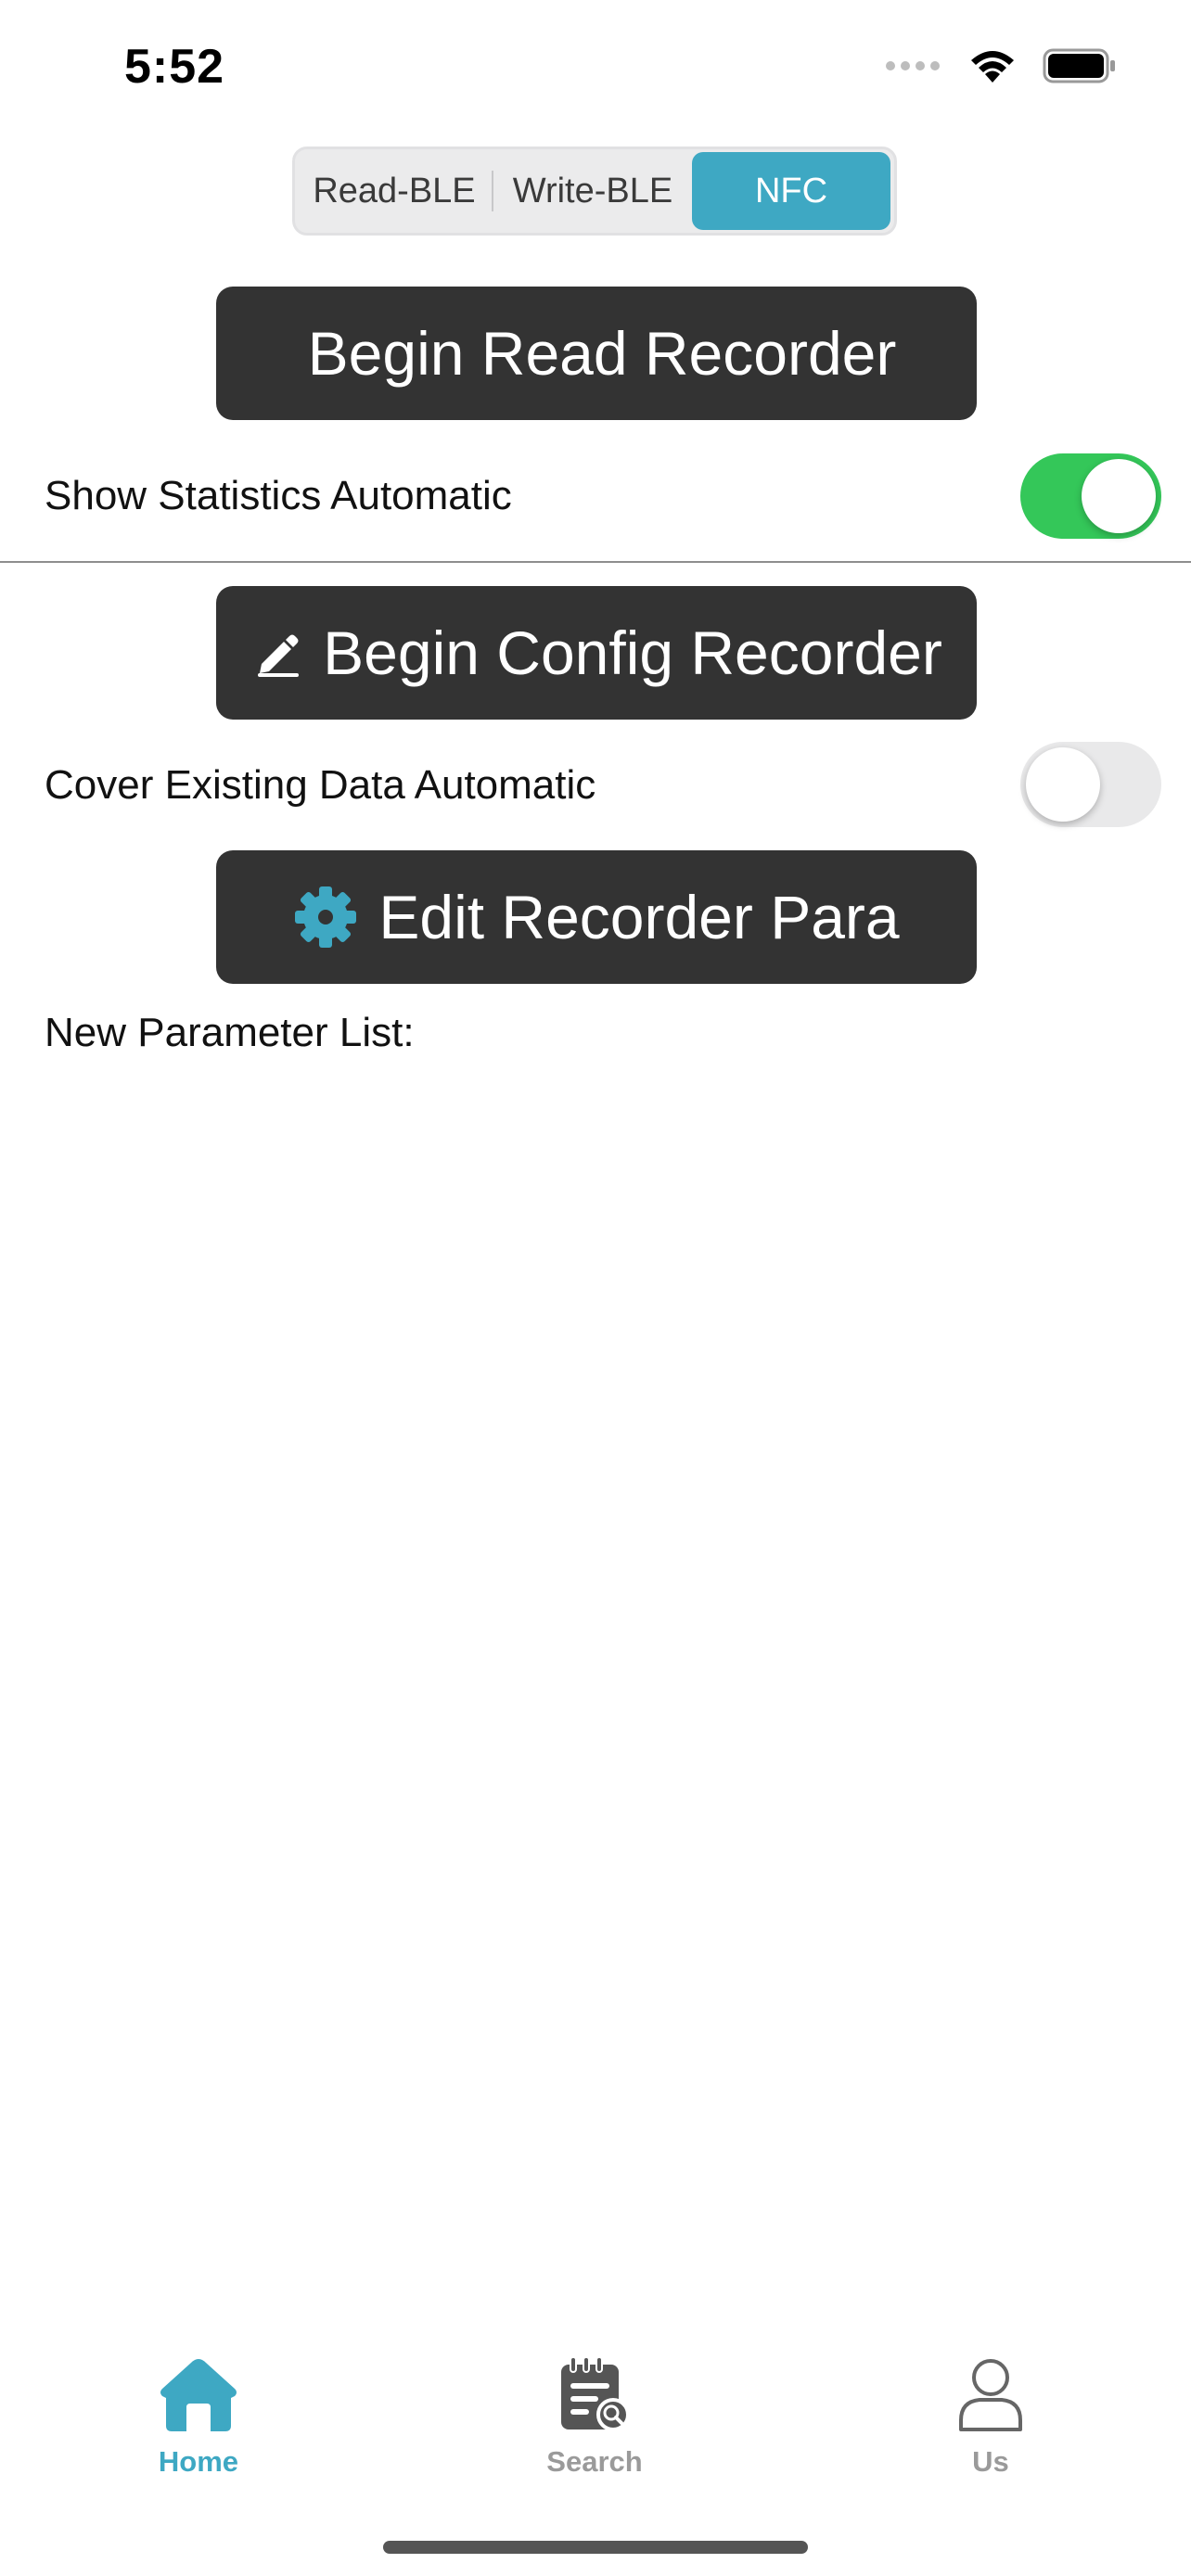  I want to click on home-indicator, so click(595, 2547).